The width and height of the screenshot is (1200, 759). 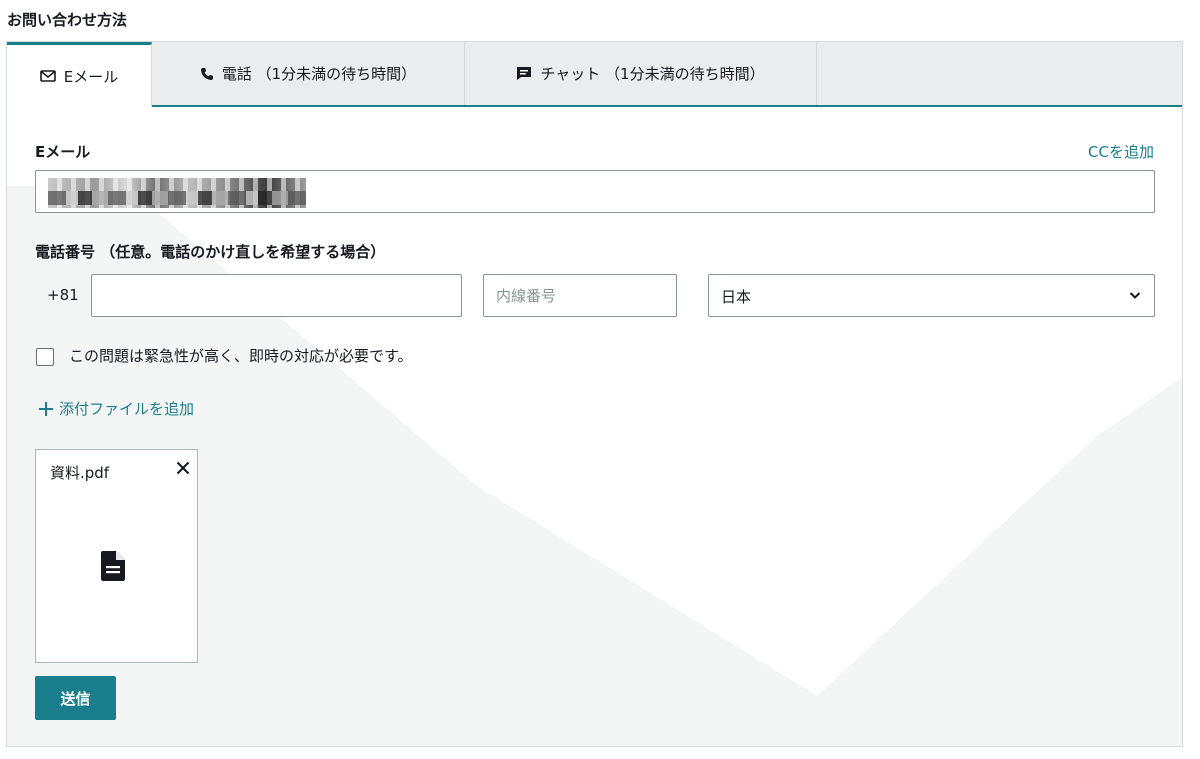 I want to click on submit-button: 送信, so click(x=75, y=698).